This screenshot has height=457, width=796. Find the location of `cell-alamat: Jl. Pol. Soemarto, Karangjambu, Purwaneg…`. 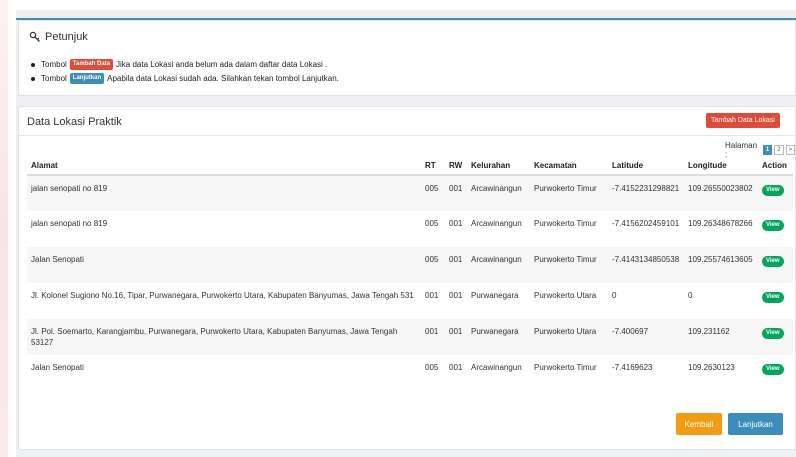

cell-alamat: Jl. Pol. Soemarto, Karangjambu, Purwaneg… is located at coordinates (224, 337).